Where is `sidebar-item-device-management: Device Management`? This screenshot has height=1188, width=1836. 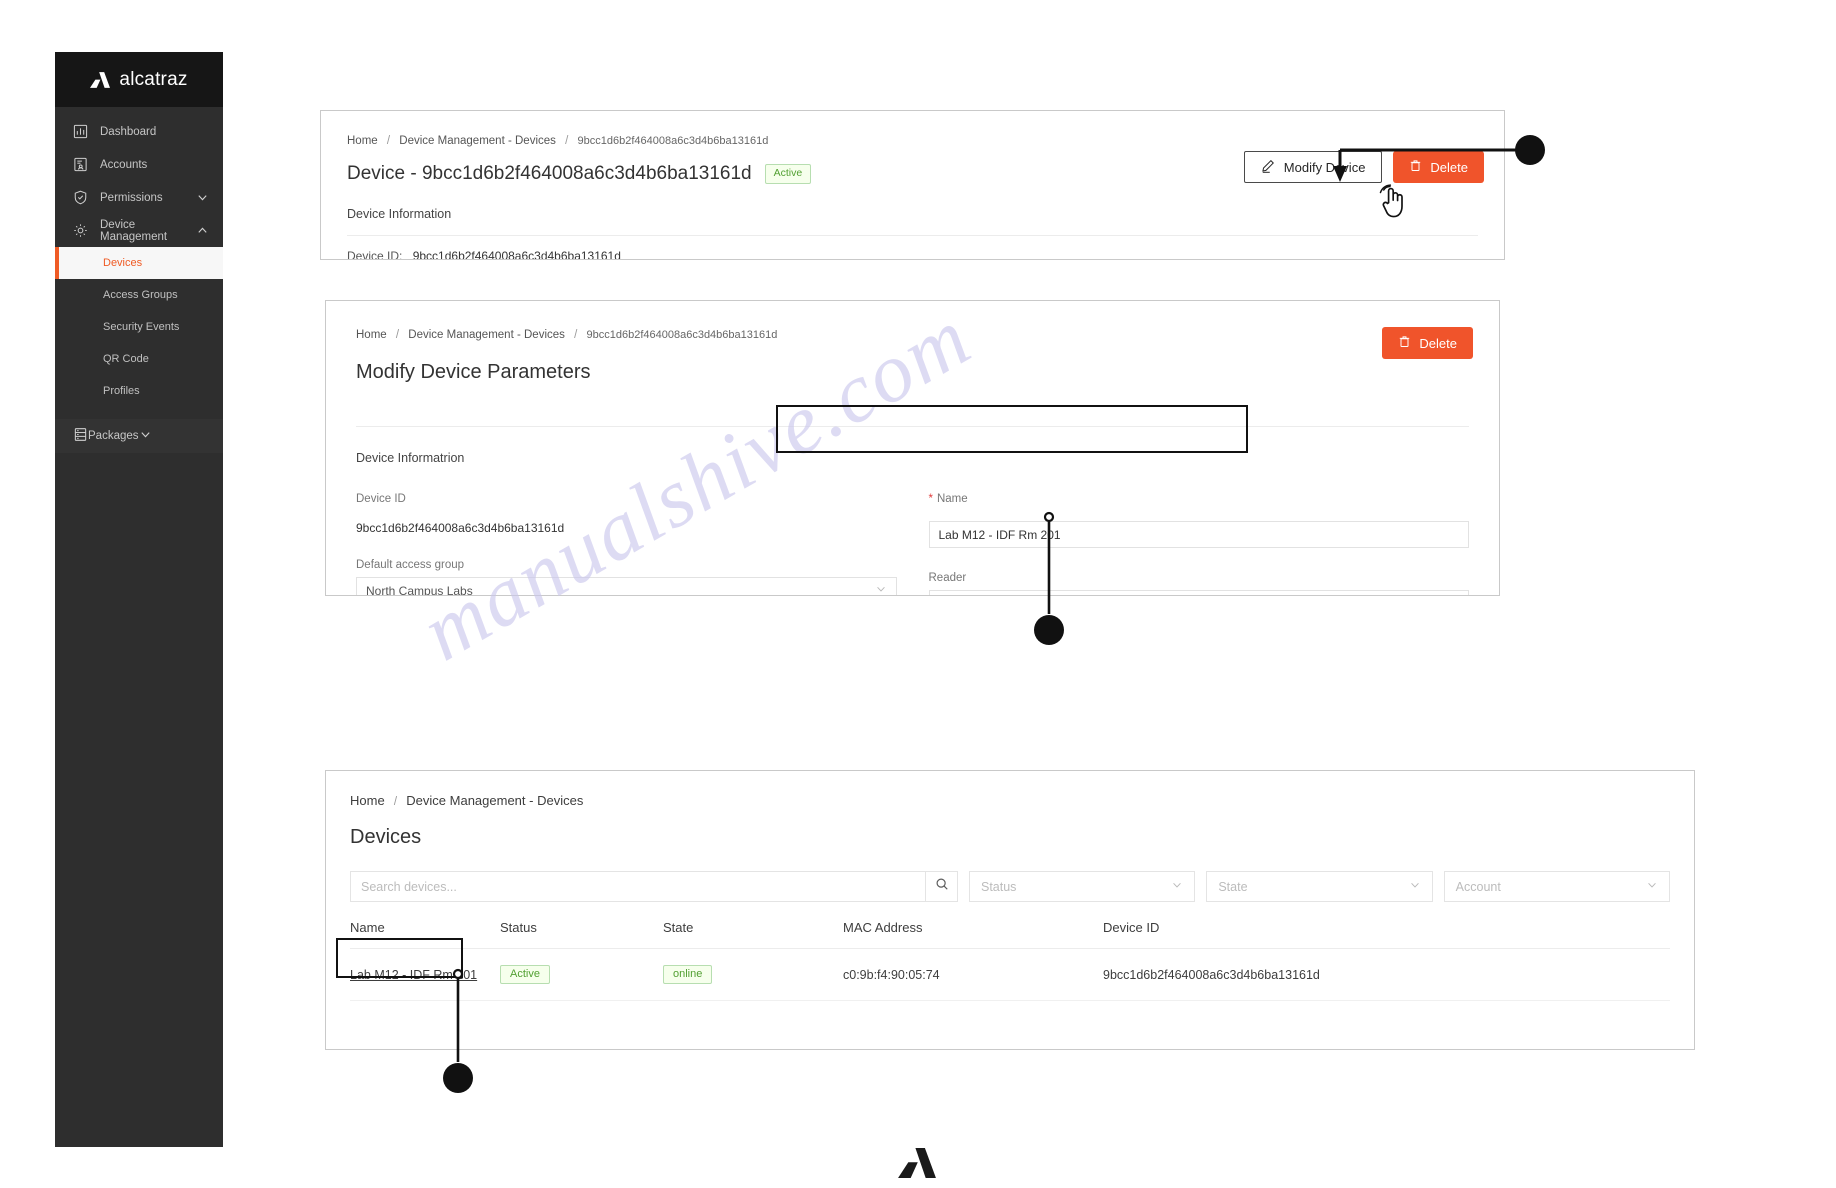 sidebar-item-device-management: Device Management is located at coordinates (139, 230).